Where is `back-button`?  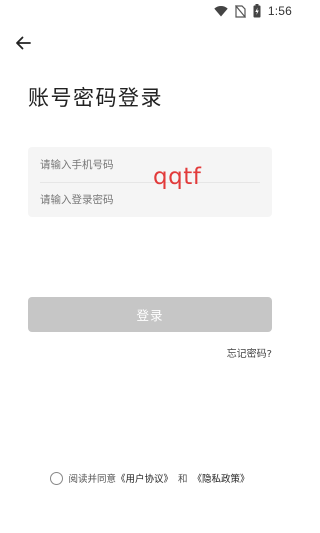 back-button is located at coordinates (23, 43).